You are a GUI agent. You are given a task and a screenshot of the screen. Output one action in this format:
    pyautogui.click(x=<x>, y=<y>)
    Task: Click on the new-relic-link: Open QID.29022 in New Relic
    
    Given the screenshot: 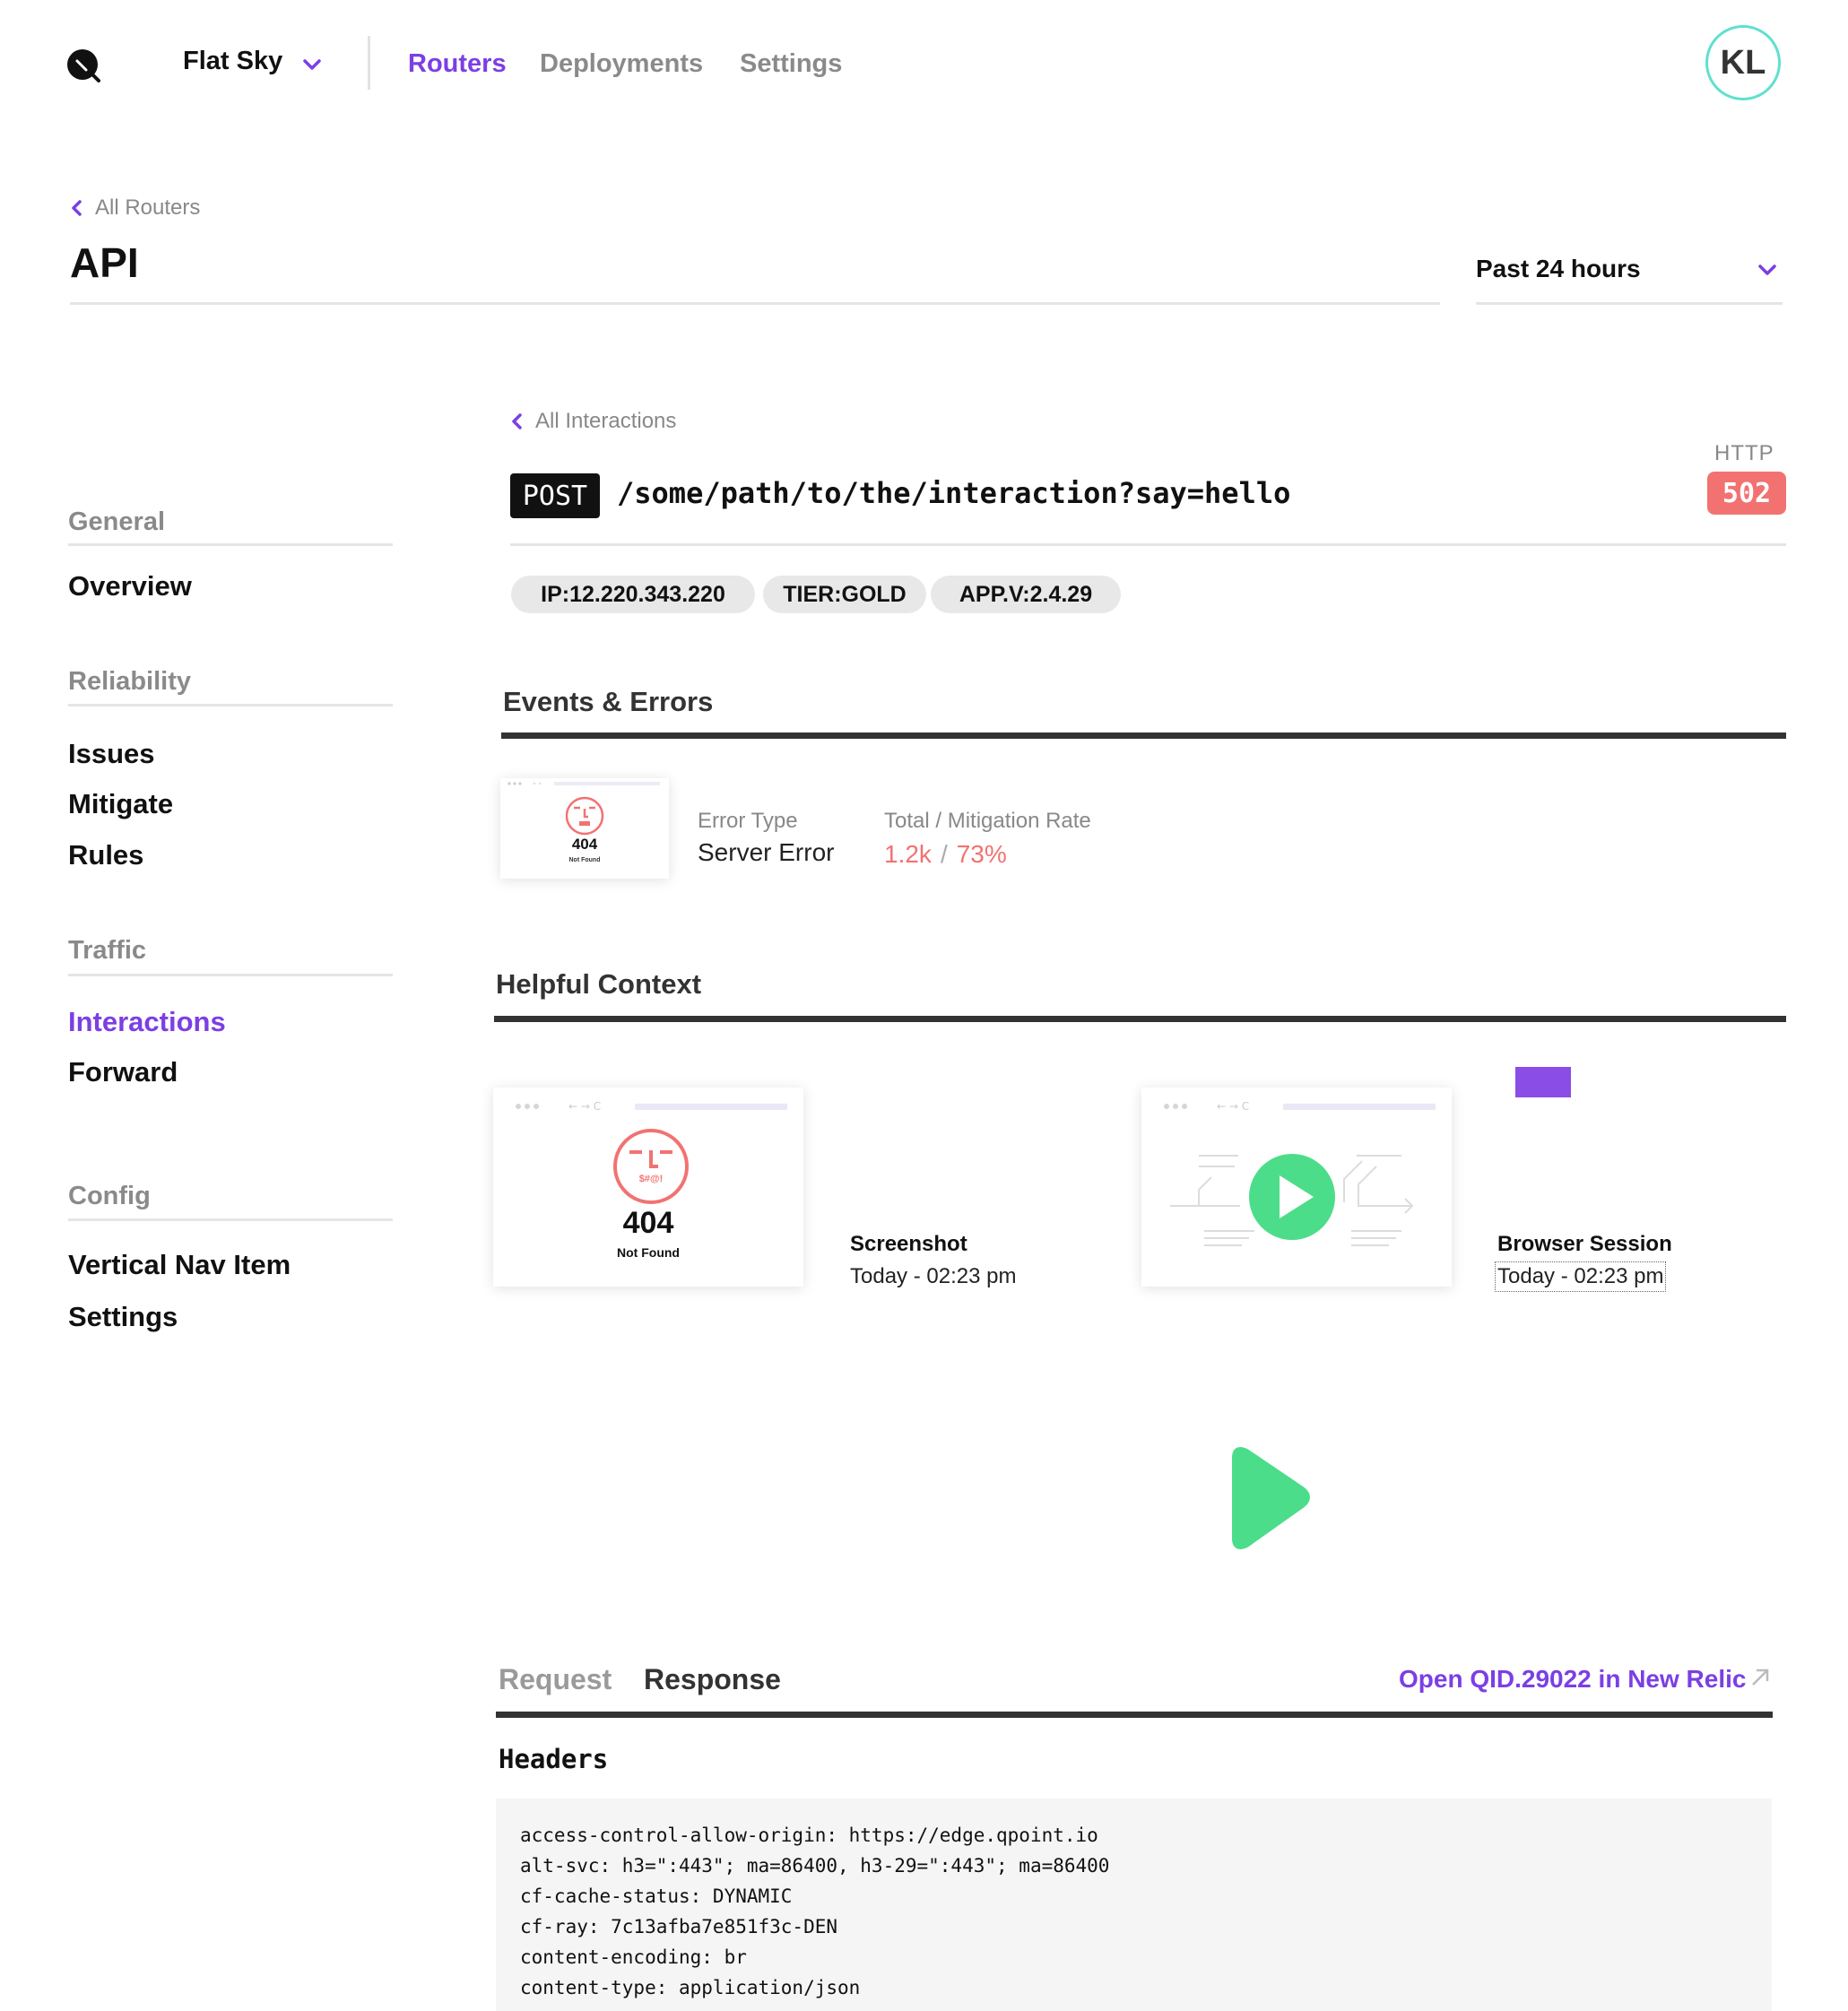 What is the action you would take?
    pyautogui.click(x=1572, y=1679)
    